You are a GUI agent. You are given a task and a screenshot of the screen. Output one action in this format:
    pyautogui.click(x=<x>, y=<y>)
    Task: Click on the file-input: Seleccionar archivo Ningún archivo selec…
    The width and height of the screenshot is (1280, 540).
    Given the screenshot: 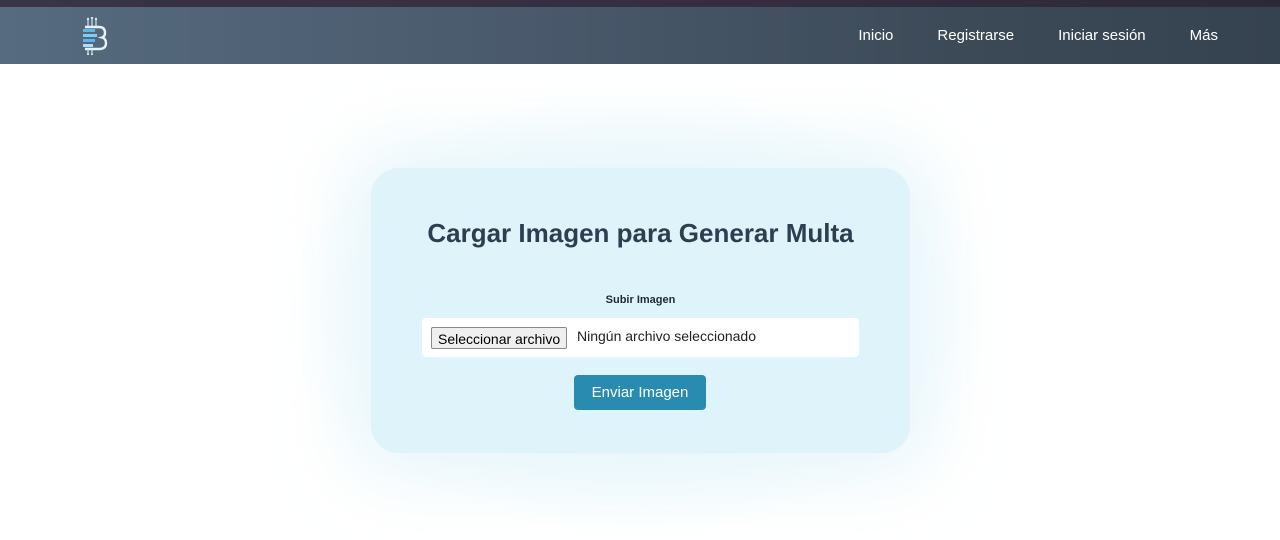 What is the action you would take?
    pyautogui.click(x=640, y=337)
    